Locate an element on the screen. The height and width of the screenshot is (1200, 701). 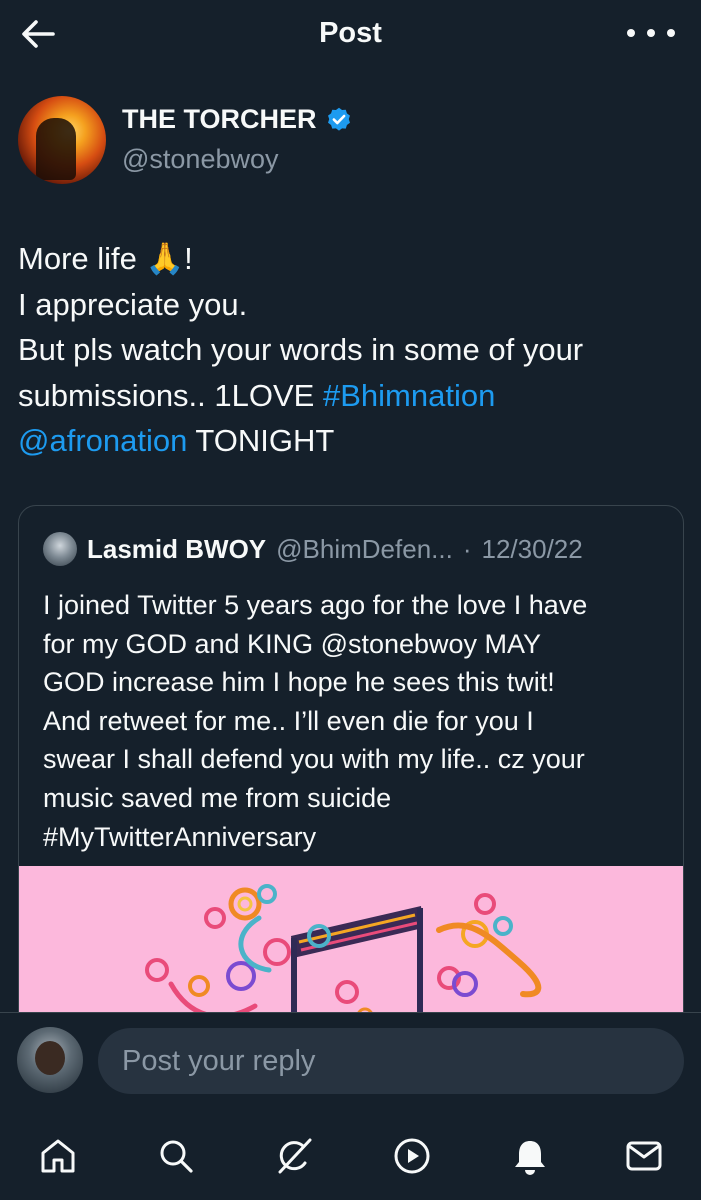
more-dots-icon is located at coordinates (631, 33).